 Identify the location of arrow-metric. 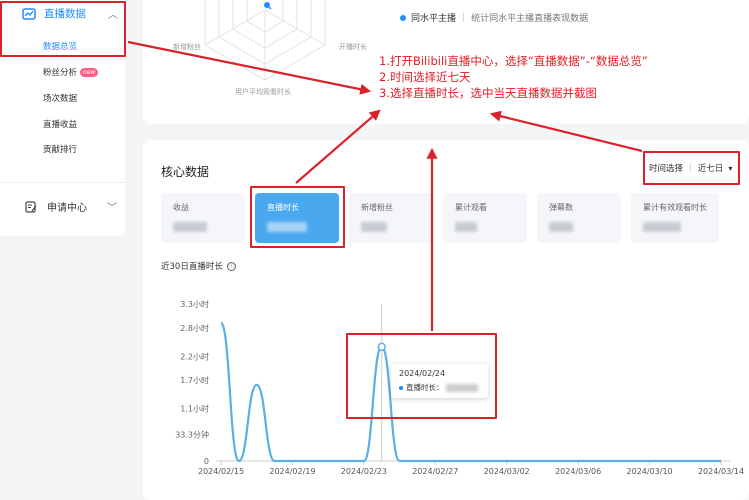
(338, 146).